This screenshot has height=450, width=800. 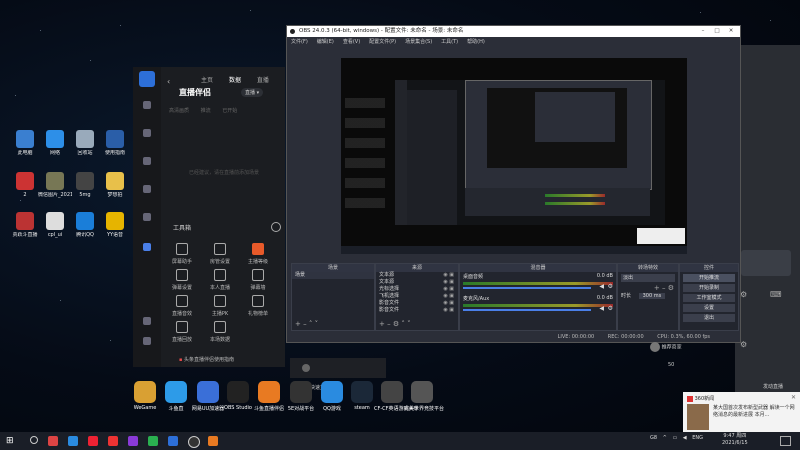 What do you see at coordinates (258, 254) in the screenshot?
I see `tool-item: 主播等级` at bounding box center [258, 254].